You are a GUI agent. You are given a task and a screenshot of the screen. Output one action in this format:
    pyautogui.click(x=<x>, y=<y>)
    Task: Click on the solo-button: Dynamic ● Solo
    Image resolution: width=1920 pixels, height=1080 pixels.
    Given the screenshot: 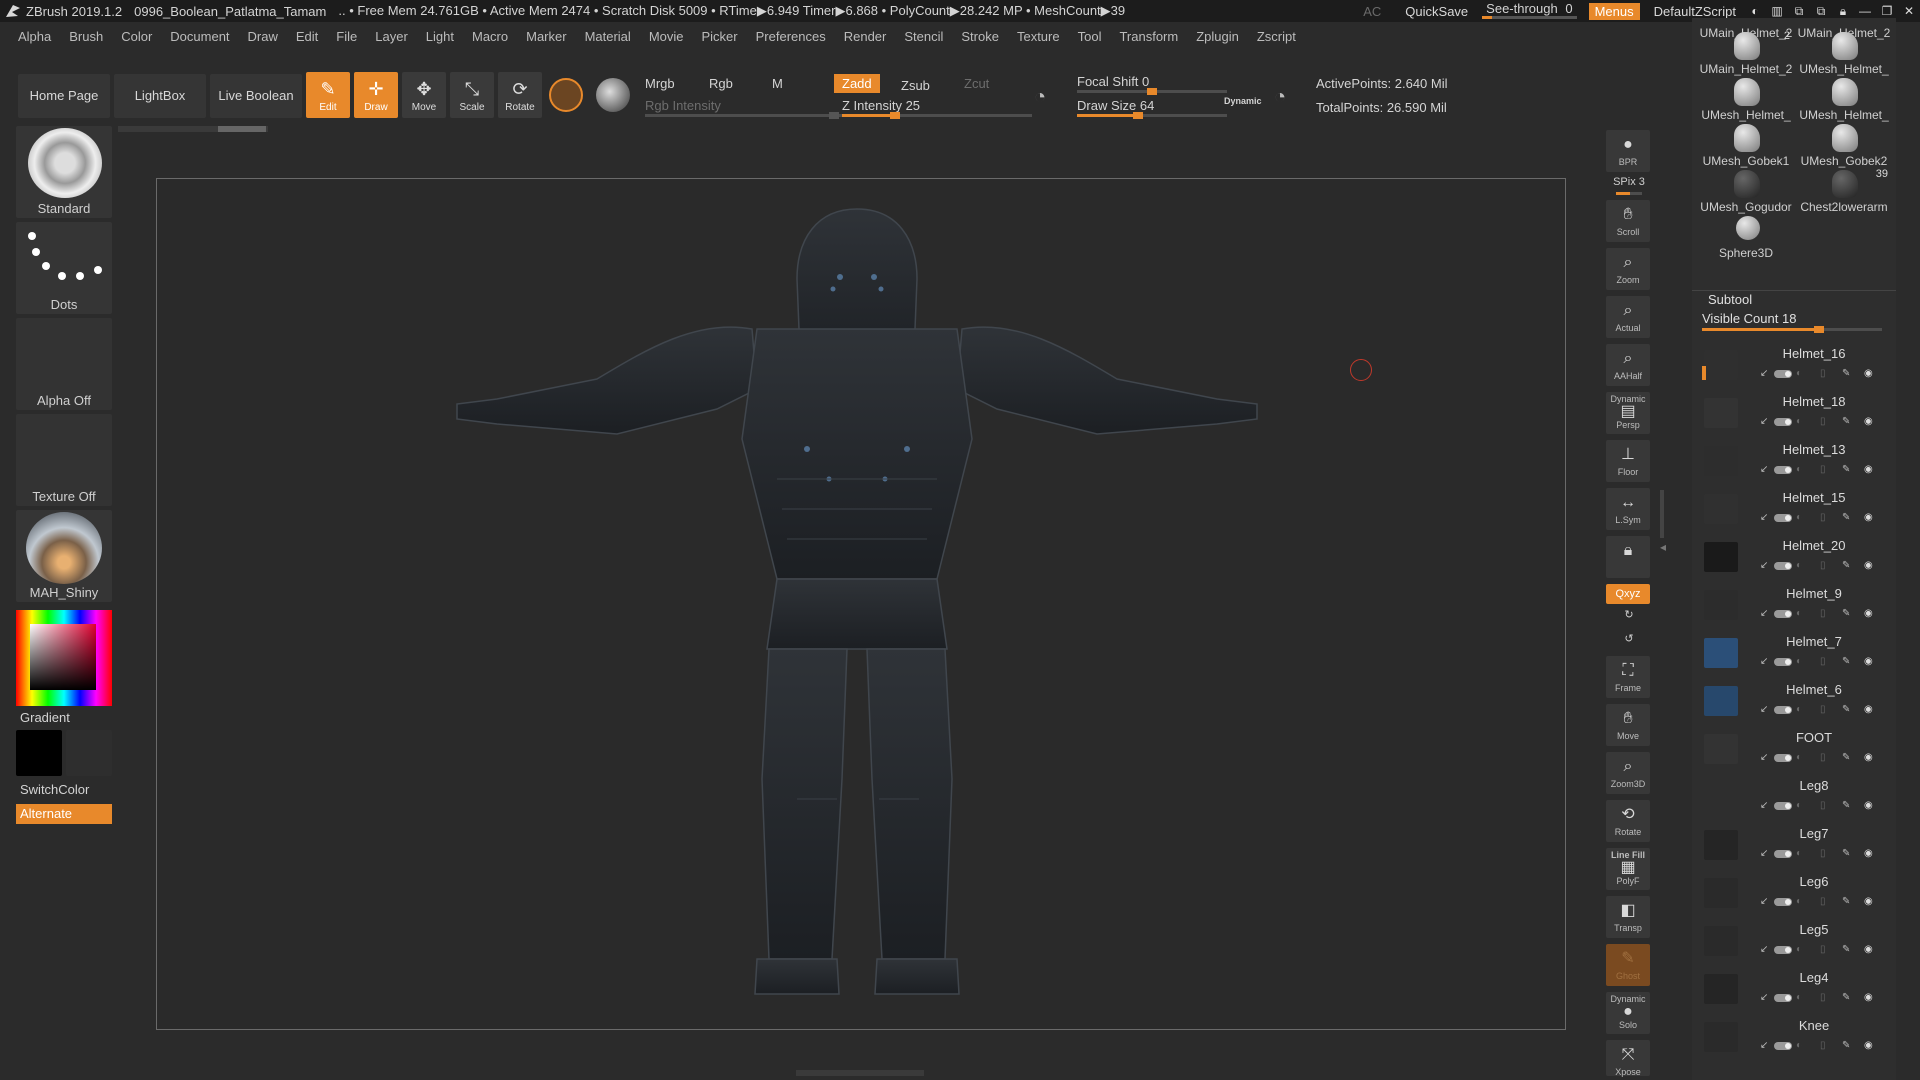 What is the action you would take?
    pyautogui.click(x=1628, y=1013)
    